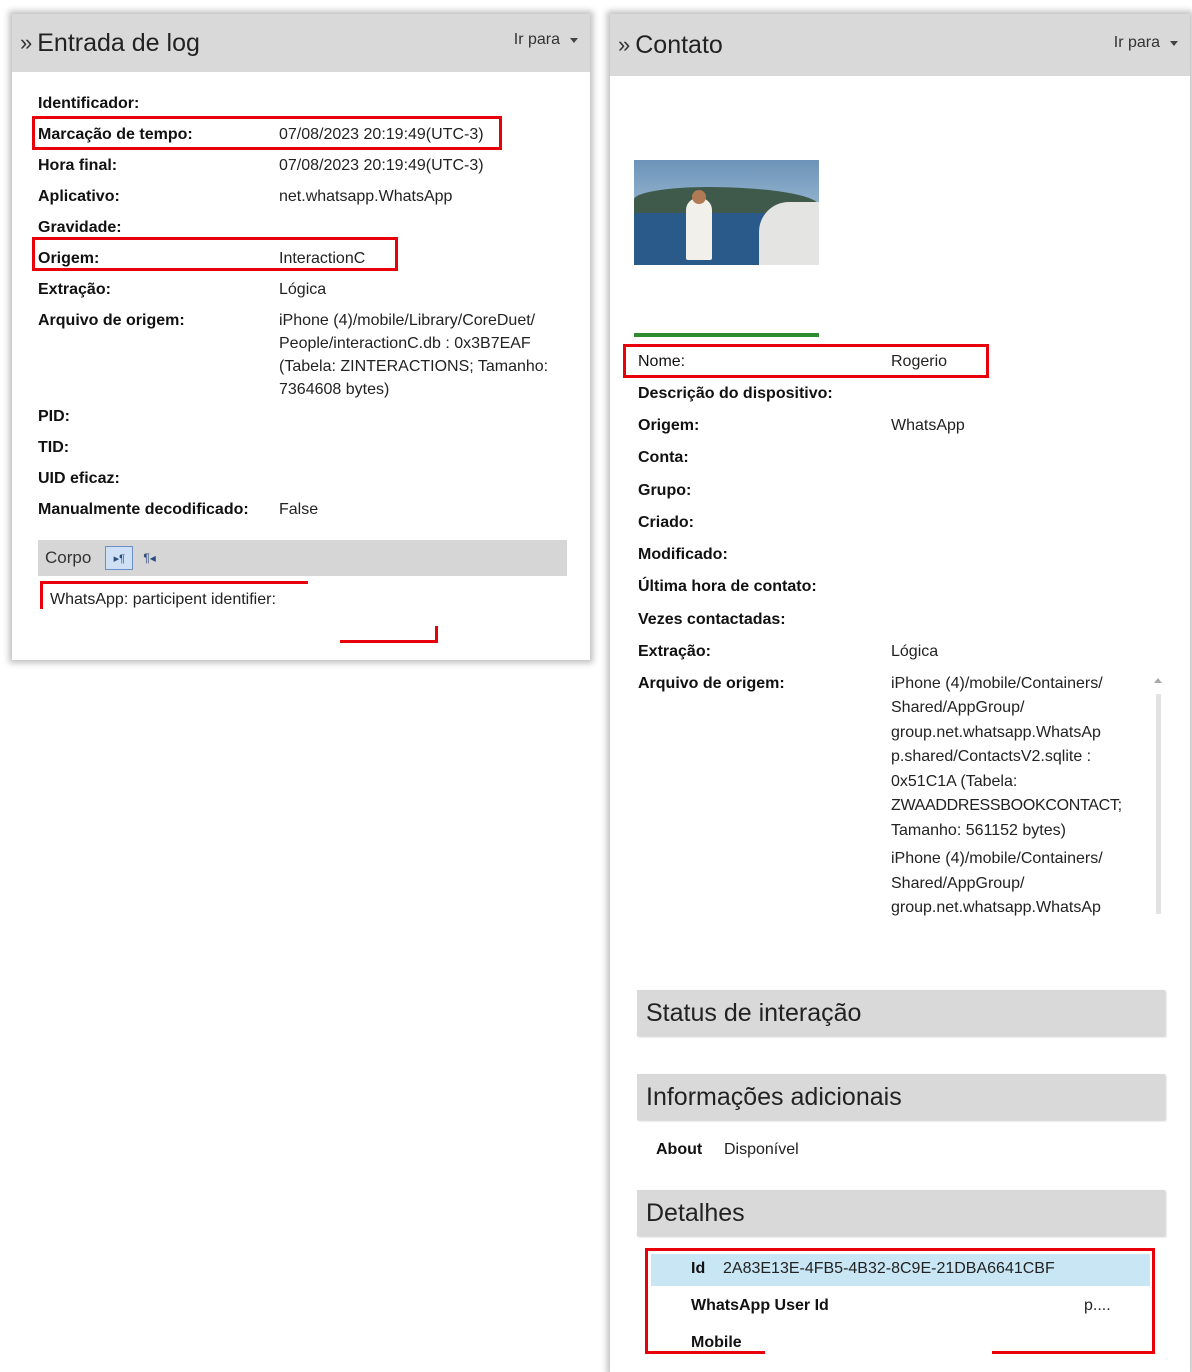 This screenshot has width=1192, height=1372. Describe the element at coordinates (978, 830) in the screenshot. I see `field-value-arquivo-line: Tamanho: 561152 bytes)` at that location.